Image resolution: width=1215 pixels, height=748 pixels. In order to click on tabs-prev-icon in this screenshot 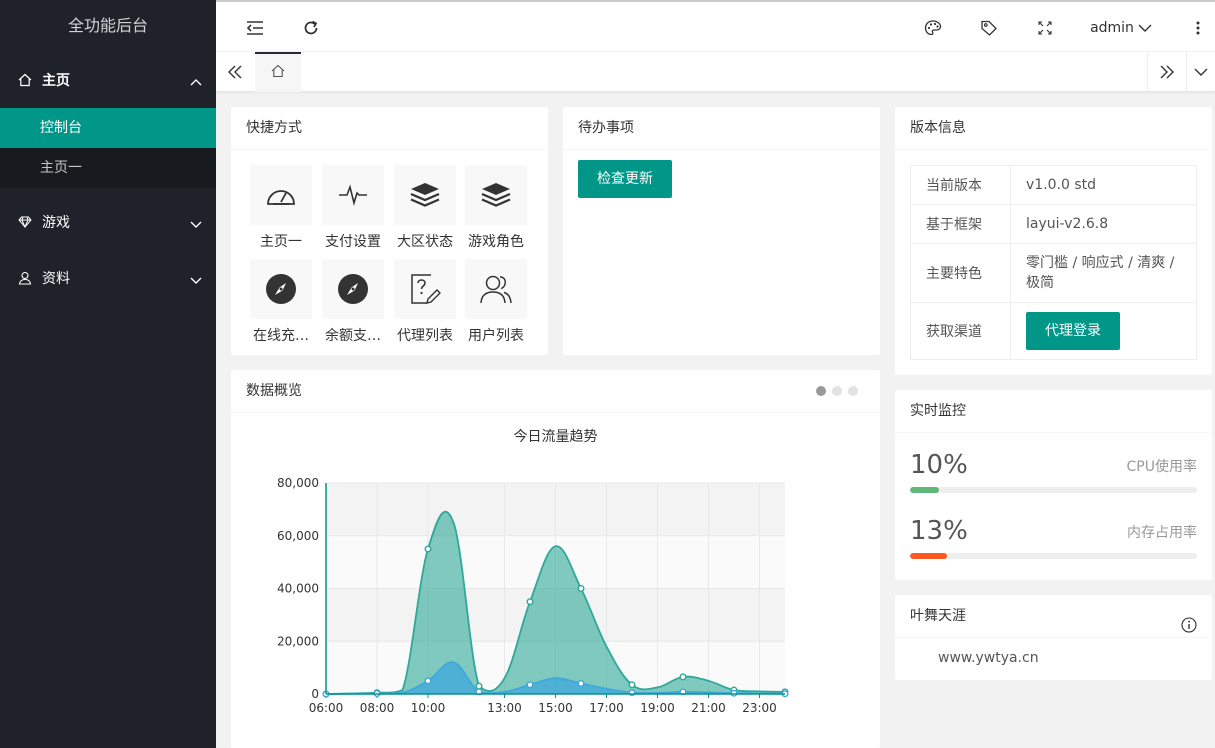, I will do `click(235, 72)`.